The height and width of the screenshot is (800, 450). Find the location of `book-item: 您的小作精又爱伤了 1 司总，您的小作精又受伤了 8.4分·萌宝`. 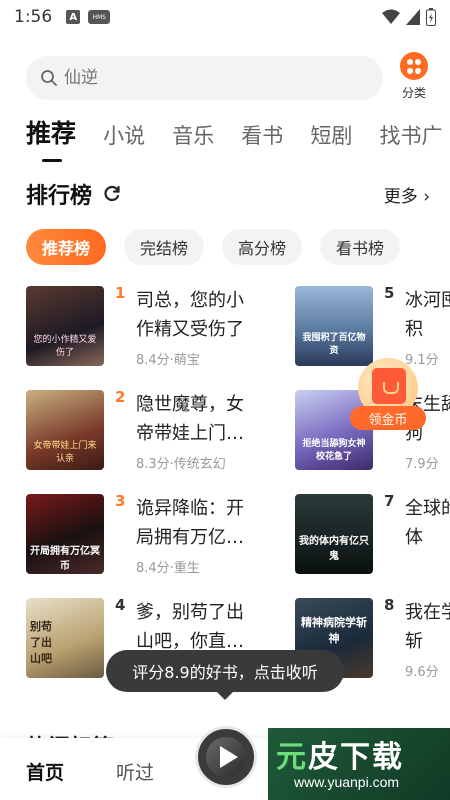

book-item: 您的小作精又爱伤了 1 司总，您的小作精又受伤了 8.4分·萌宝 is located at coordinates (151, 327).